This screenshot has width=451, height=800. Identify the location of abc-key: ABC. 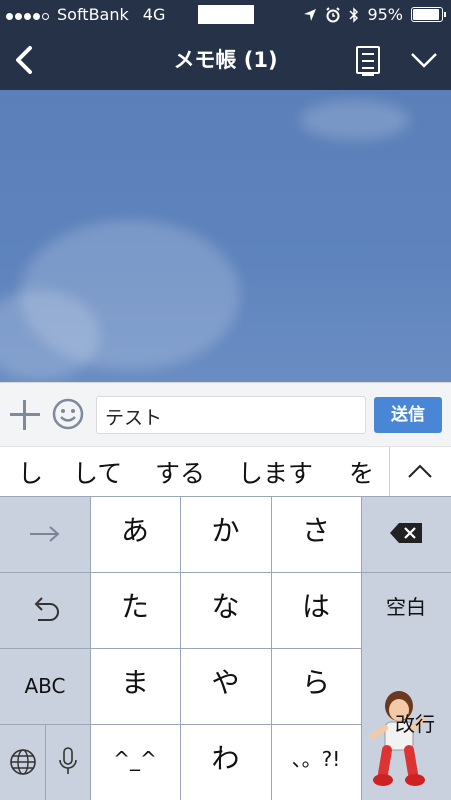
(45, 686).